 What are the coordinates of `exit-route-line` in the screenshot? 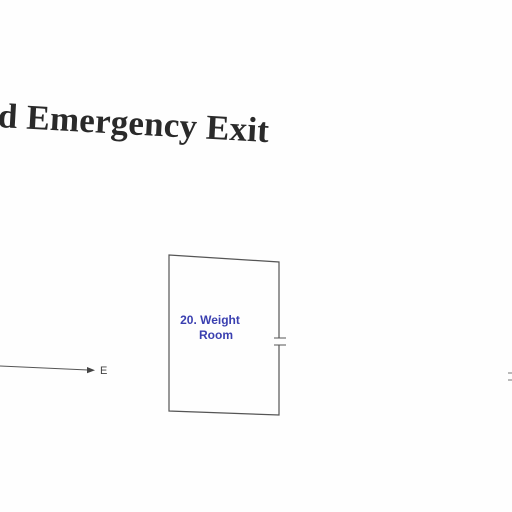 It's located at (44, 368).